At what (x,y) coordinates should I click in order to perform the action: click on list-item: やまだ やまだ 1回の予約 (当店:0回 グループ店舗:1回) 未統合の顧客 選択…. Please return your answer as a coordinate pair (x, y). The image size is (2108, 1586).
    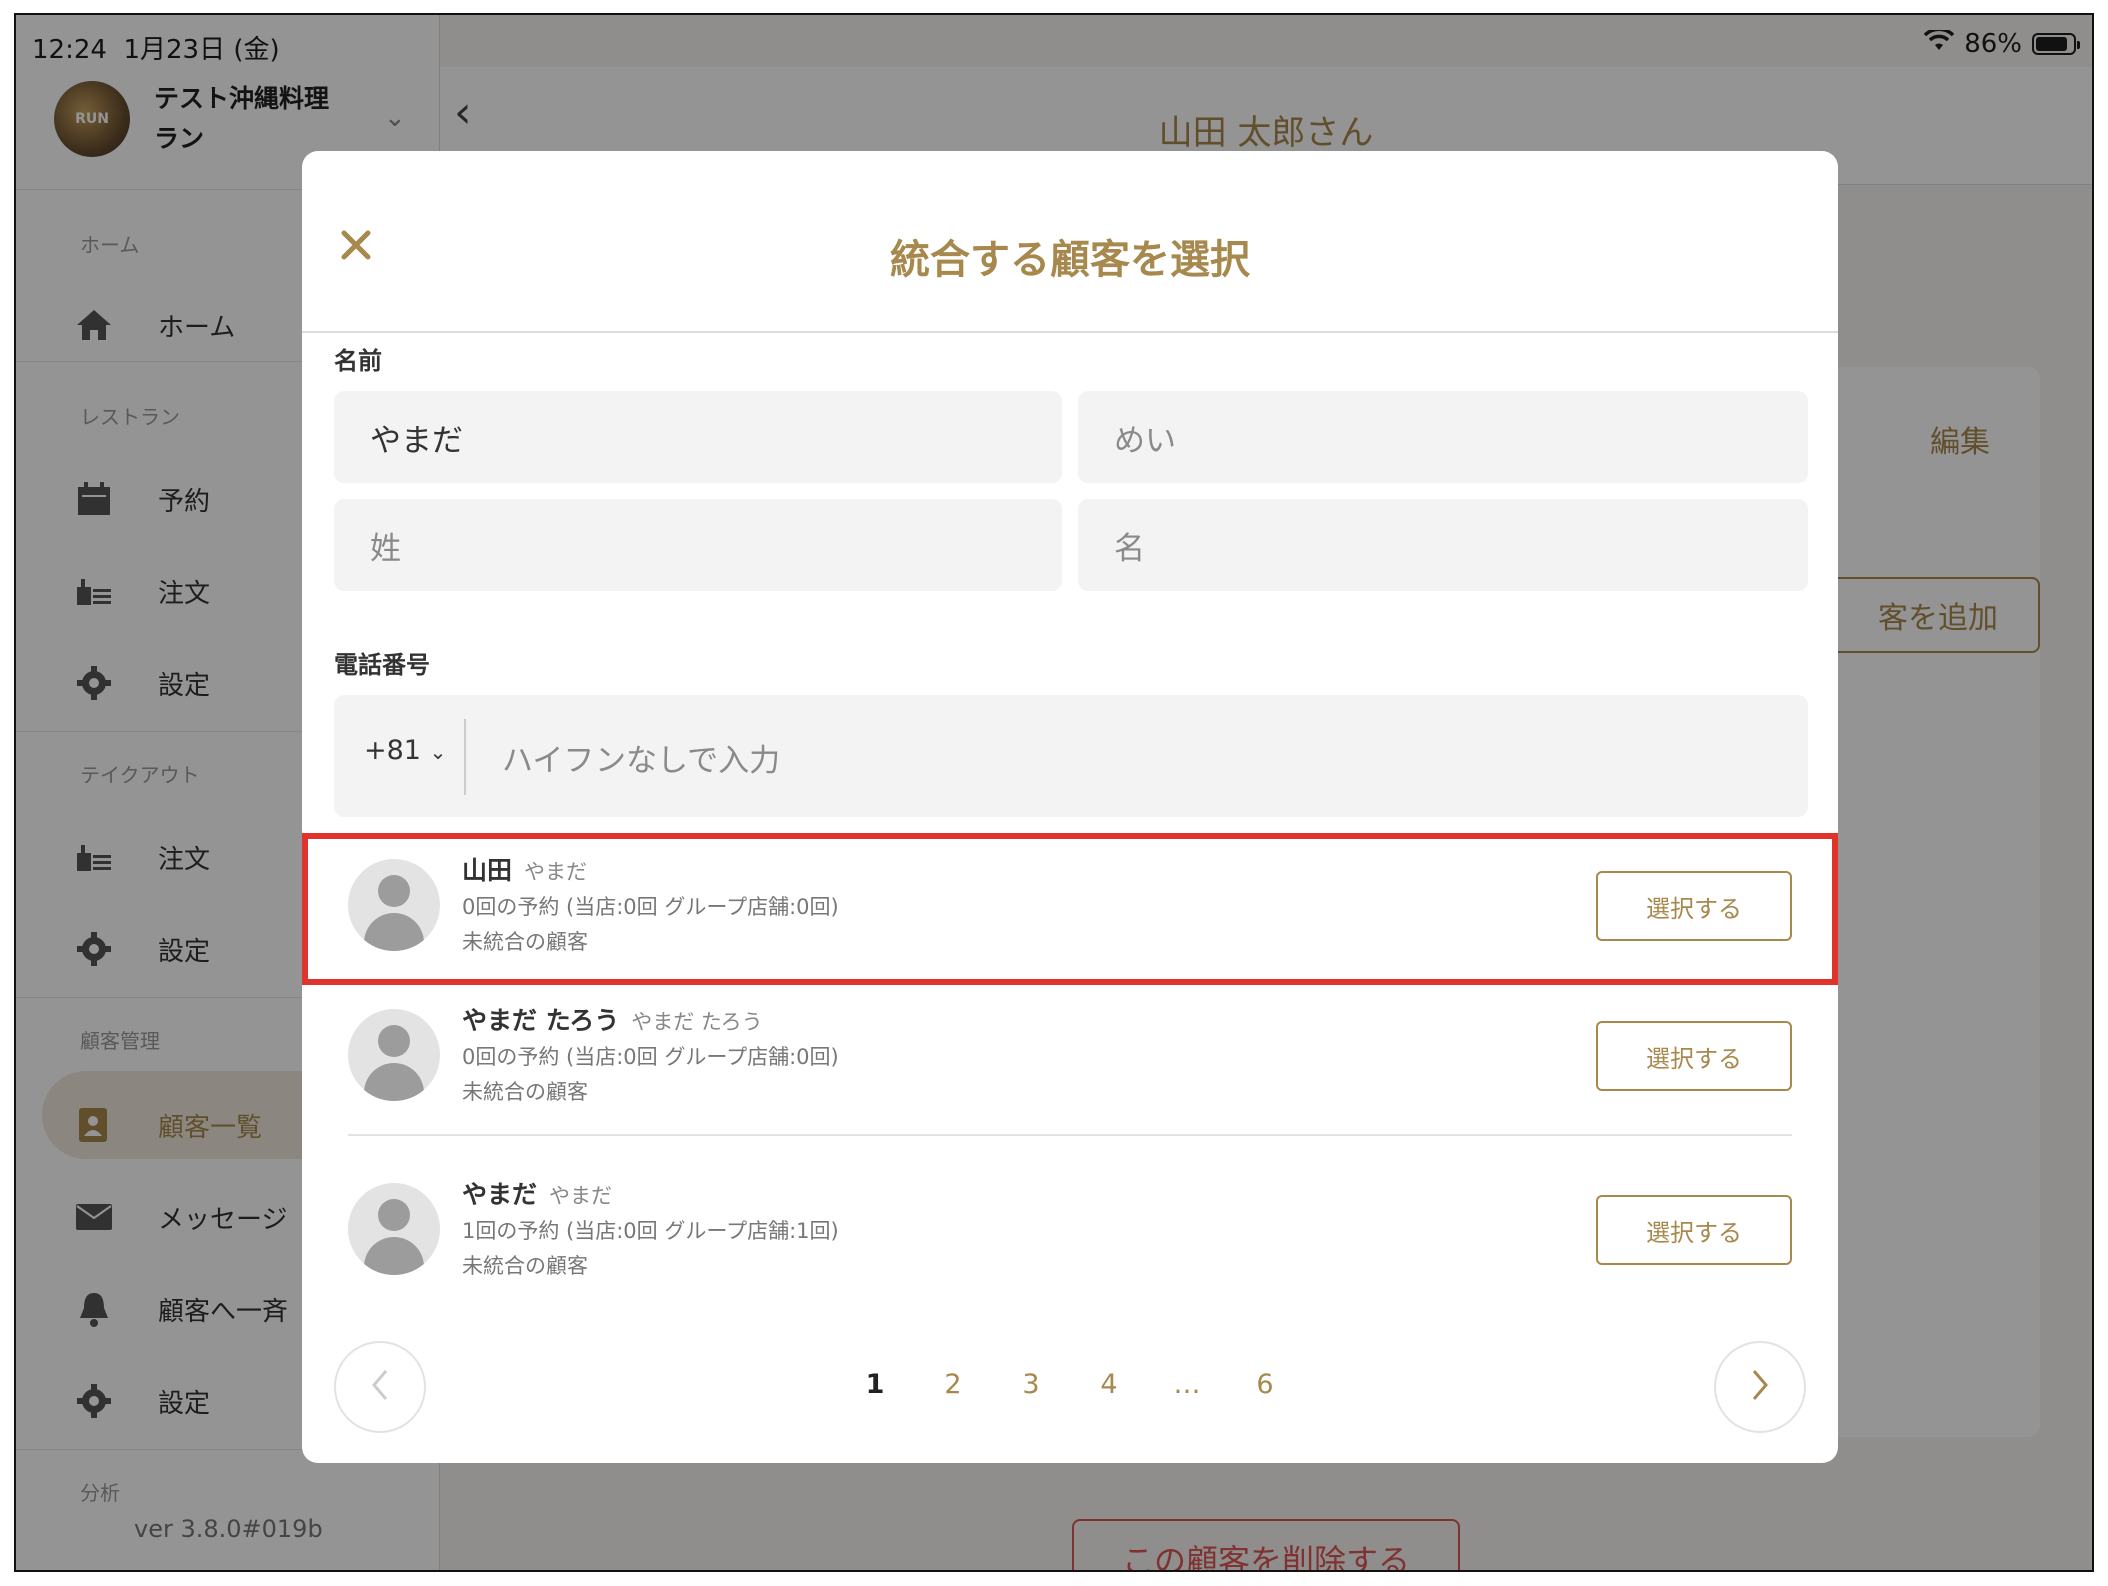
    Looking at the image, I should click on (1070, 1234).